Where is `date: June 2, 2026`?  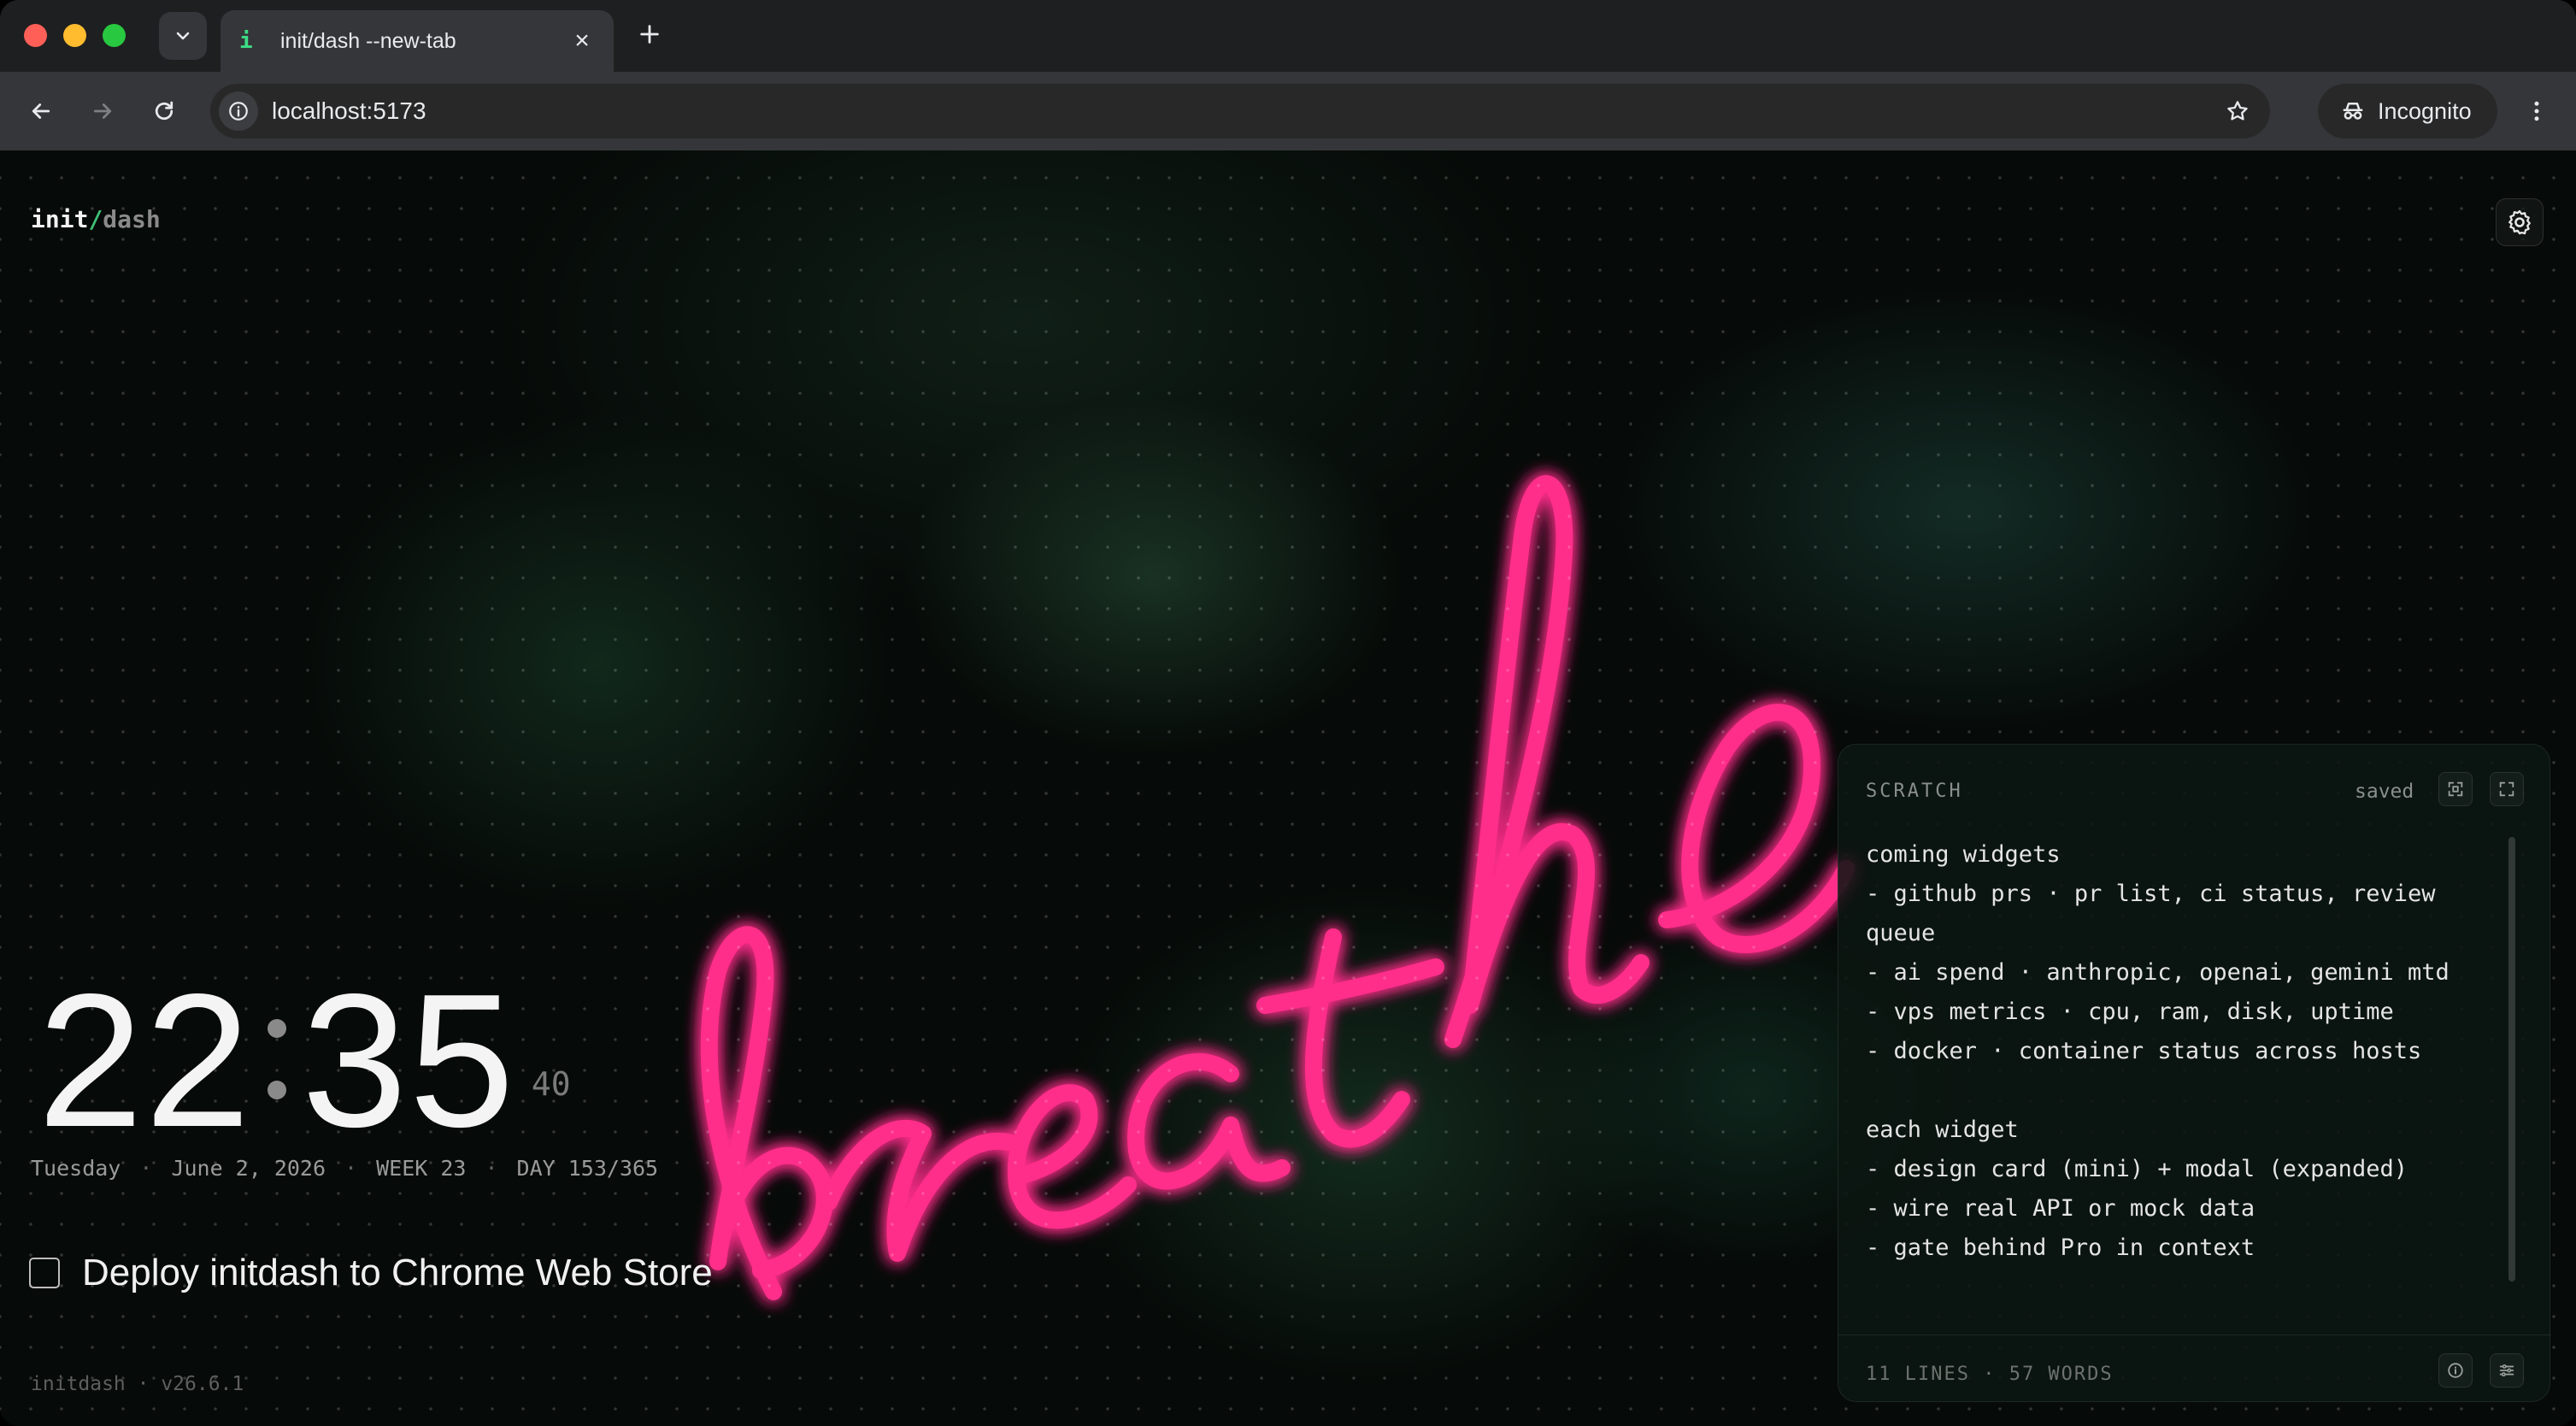 date: June 2, 2026 is located at coordinates (248, 1168).